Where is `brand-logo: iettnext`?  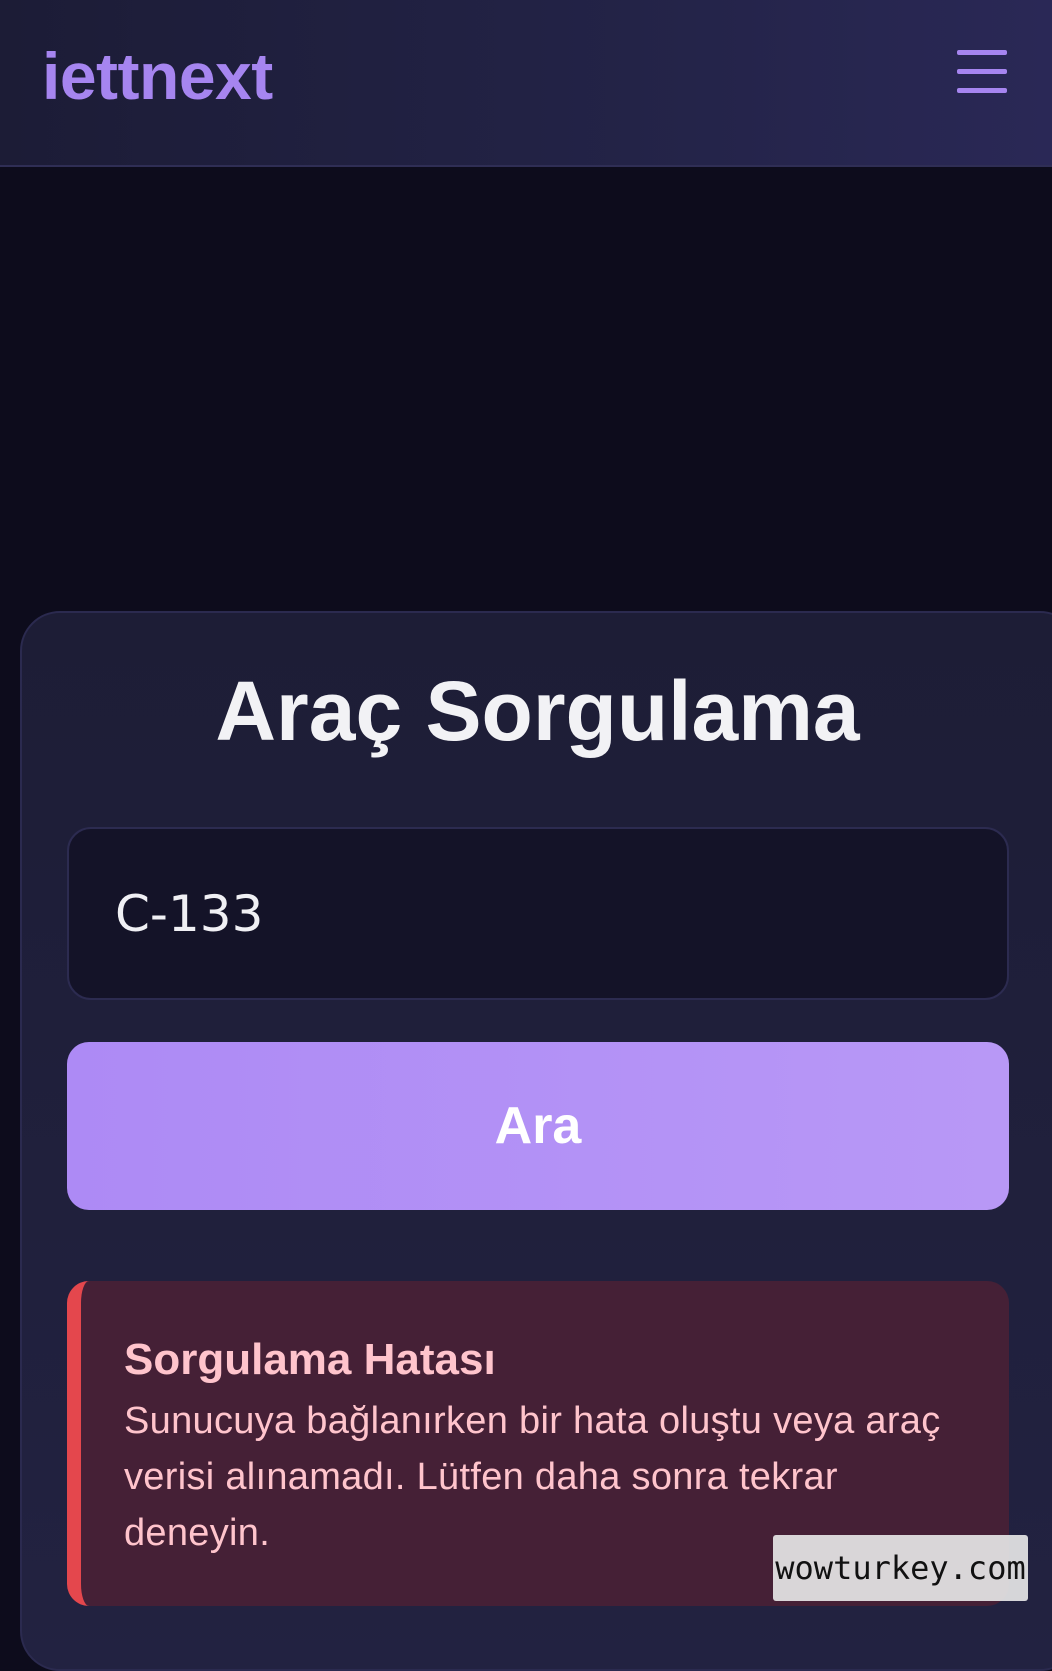
brand-logo: iettnext is located at coordinates (157, 76).